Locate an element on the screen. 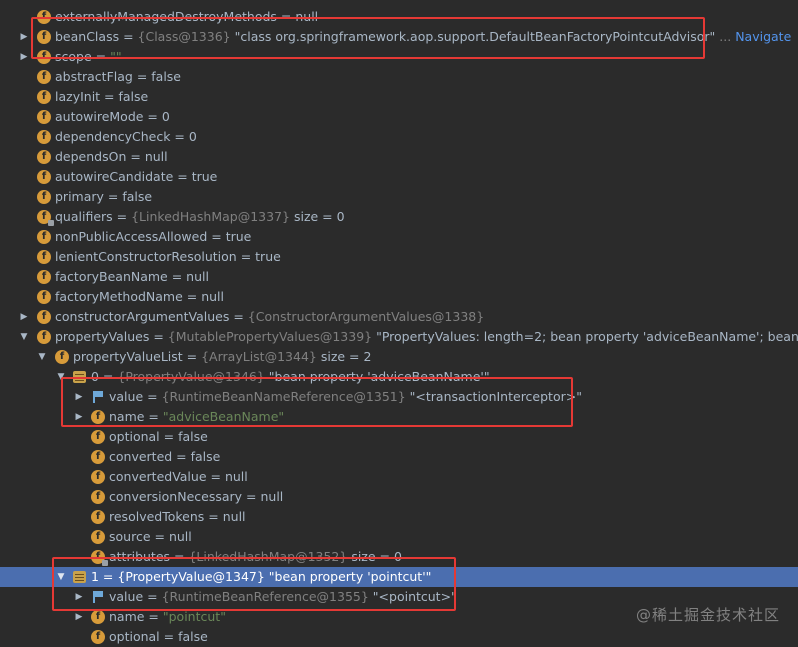 Image resolution: width=798 pixels, height=647 pixels. variable-name: constructorArgumentValues is located at coordinates (142, 316).